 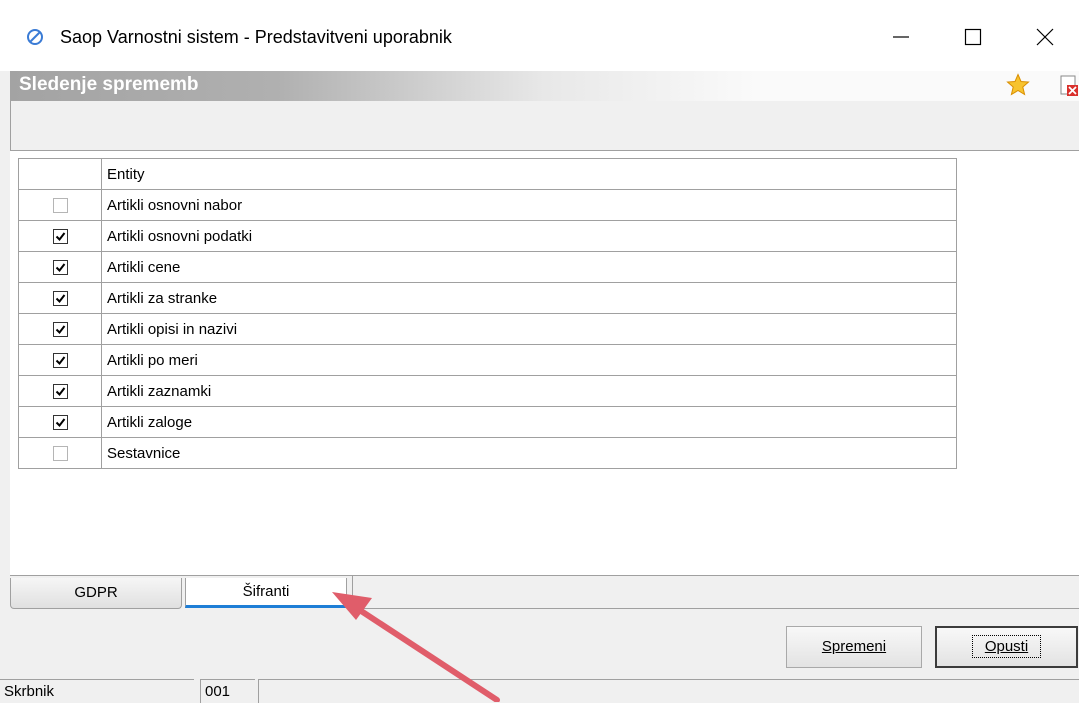 I want to click on close-icon, so click(x=1045, y=37).